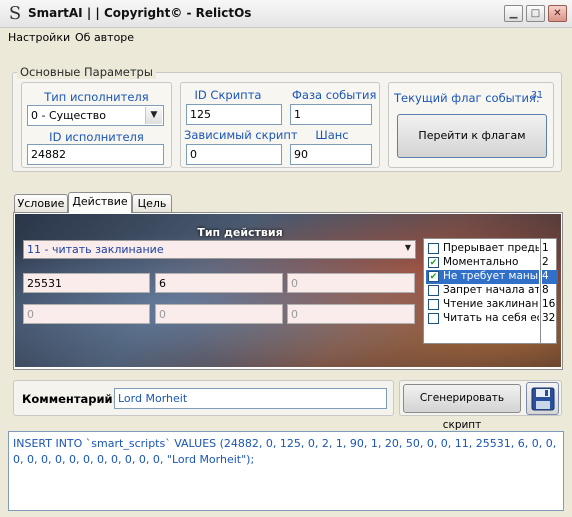 This screenshot has height=517, width=572. I want to click on flag-value: 32, so click(549, 318).